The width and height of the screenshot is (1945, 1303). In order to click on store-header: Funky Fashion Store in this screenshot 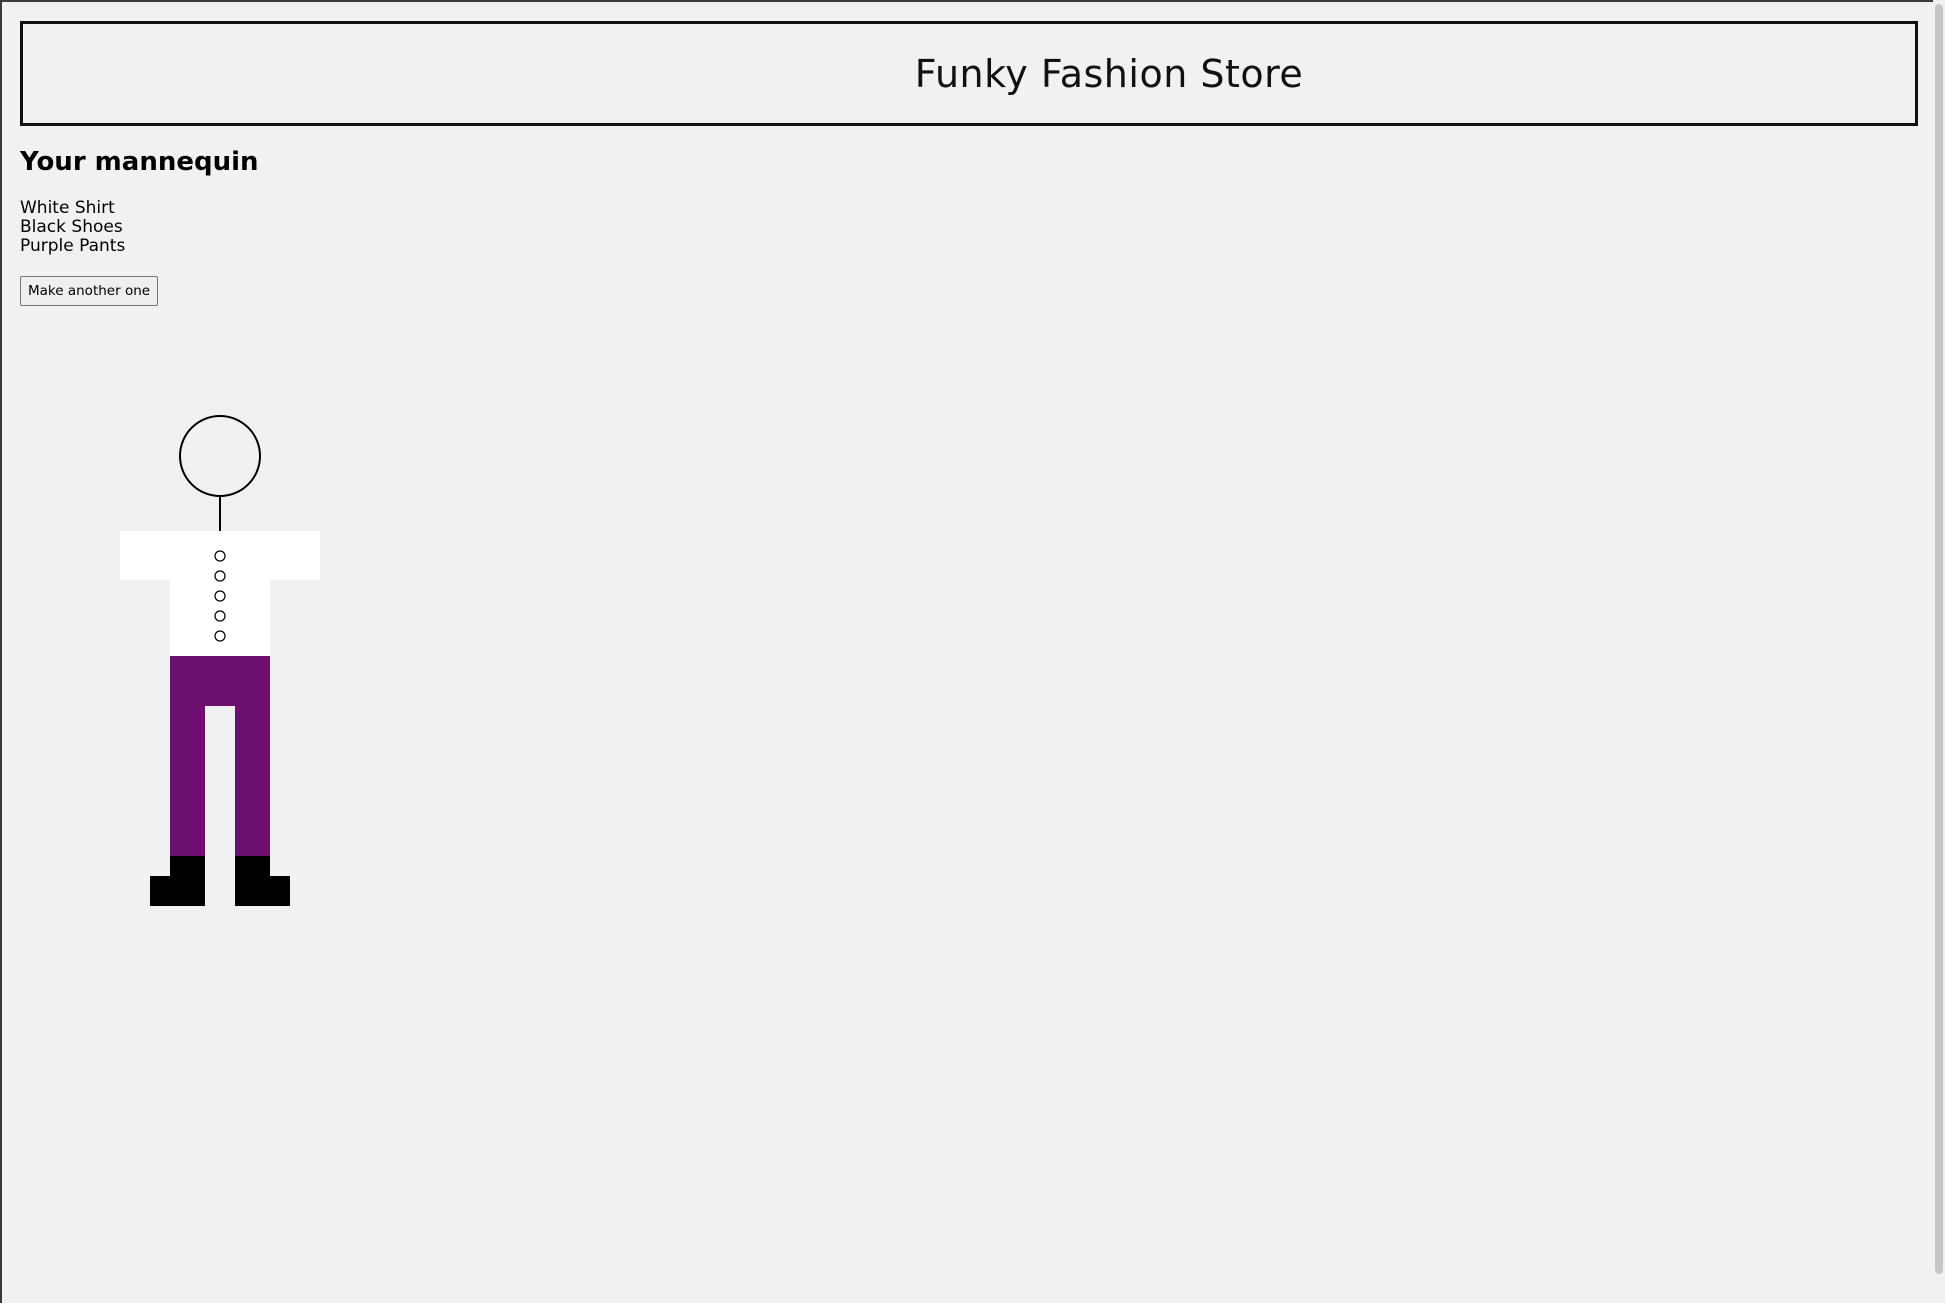, I will do `click(969, 73)`.